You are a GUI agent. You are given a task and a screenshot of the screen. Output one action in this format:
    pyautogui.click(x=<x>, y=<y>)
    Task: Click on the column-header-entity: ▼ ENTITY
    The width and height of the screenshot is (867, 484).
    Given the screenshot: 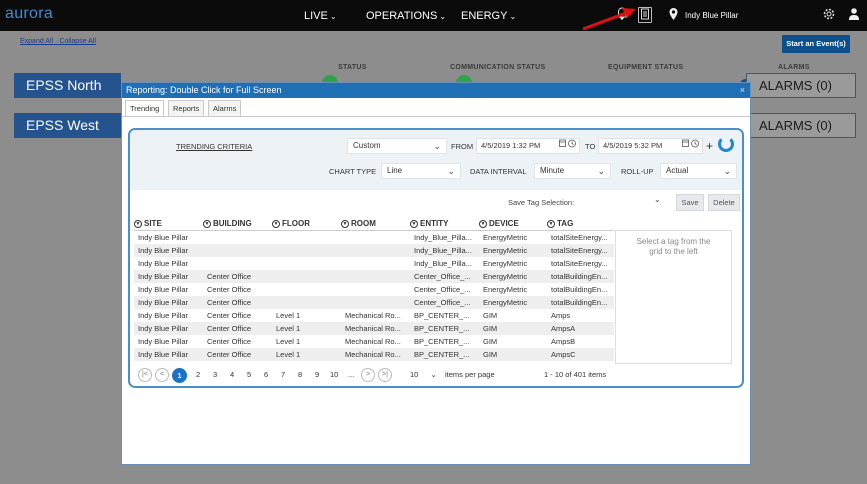 What is the action you would take?
    pyautogui.click(x=429, y=223)
    